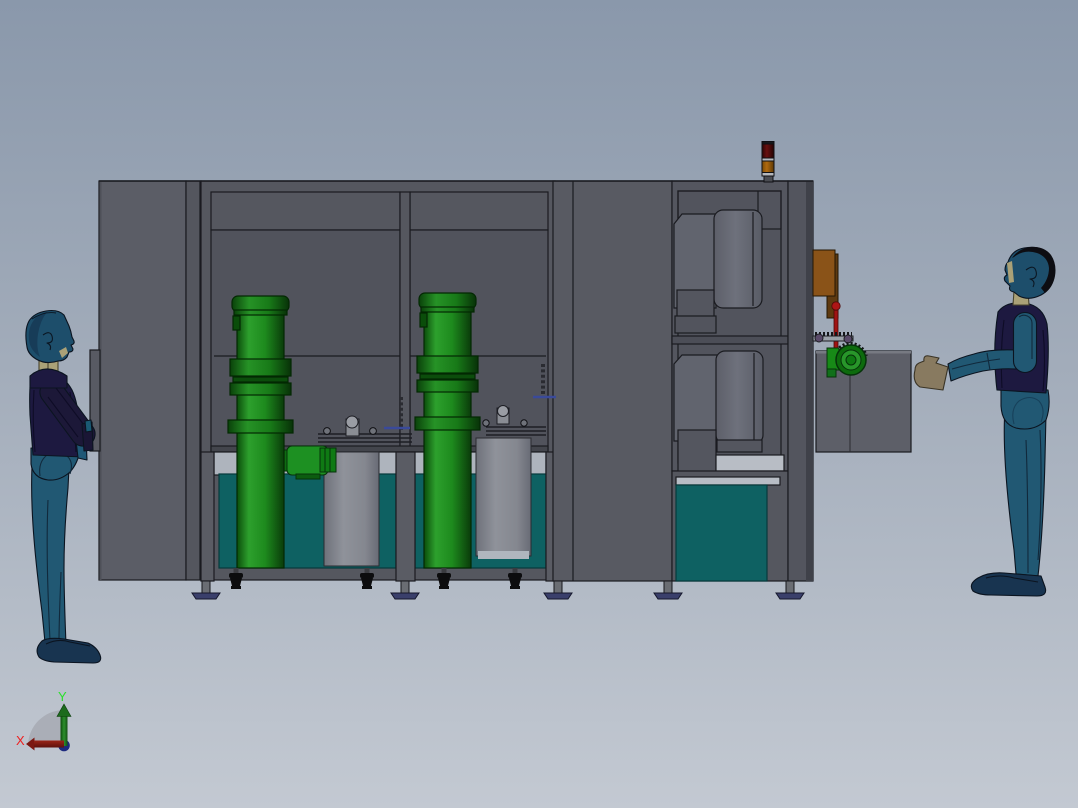 The width and height of the screenshot is (1078, 808). What do you see at coordinates (20, 740) in the screenshot?
I see `svg-text: X` at bounding box center [20, 740].